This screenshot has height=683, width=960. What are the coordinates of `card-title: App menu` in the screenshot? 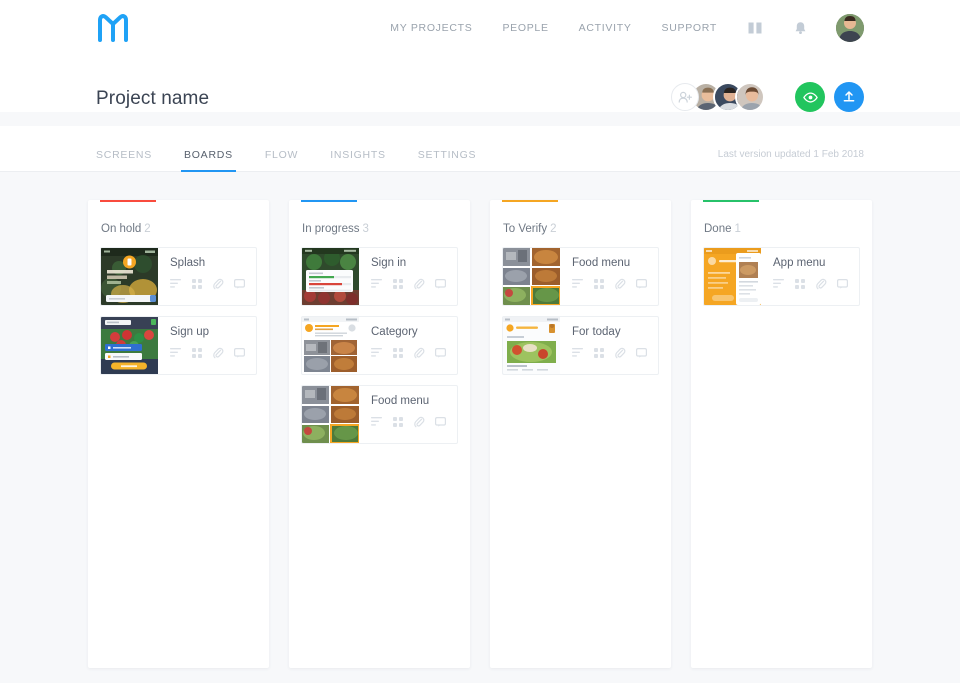 It's located at (799, 263).